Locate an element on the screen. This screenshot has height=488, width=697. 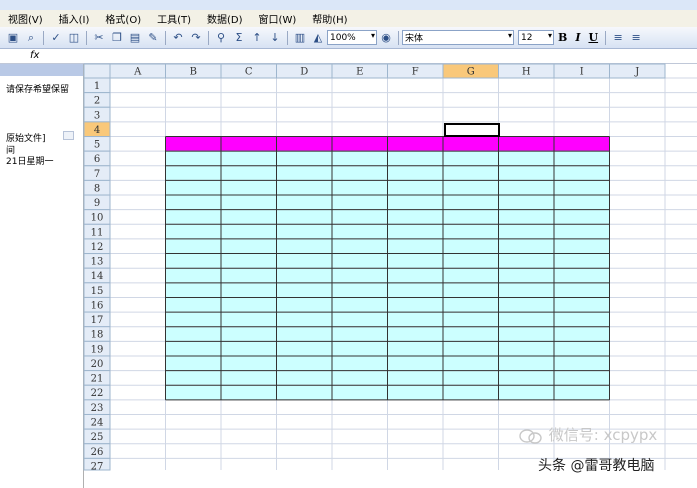
row-header-label: 12 is located at coordinates (97, 247).